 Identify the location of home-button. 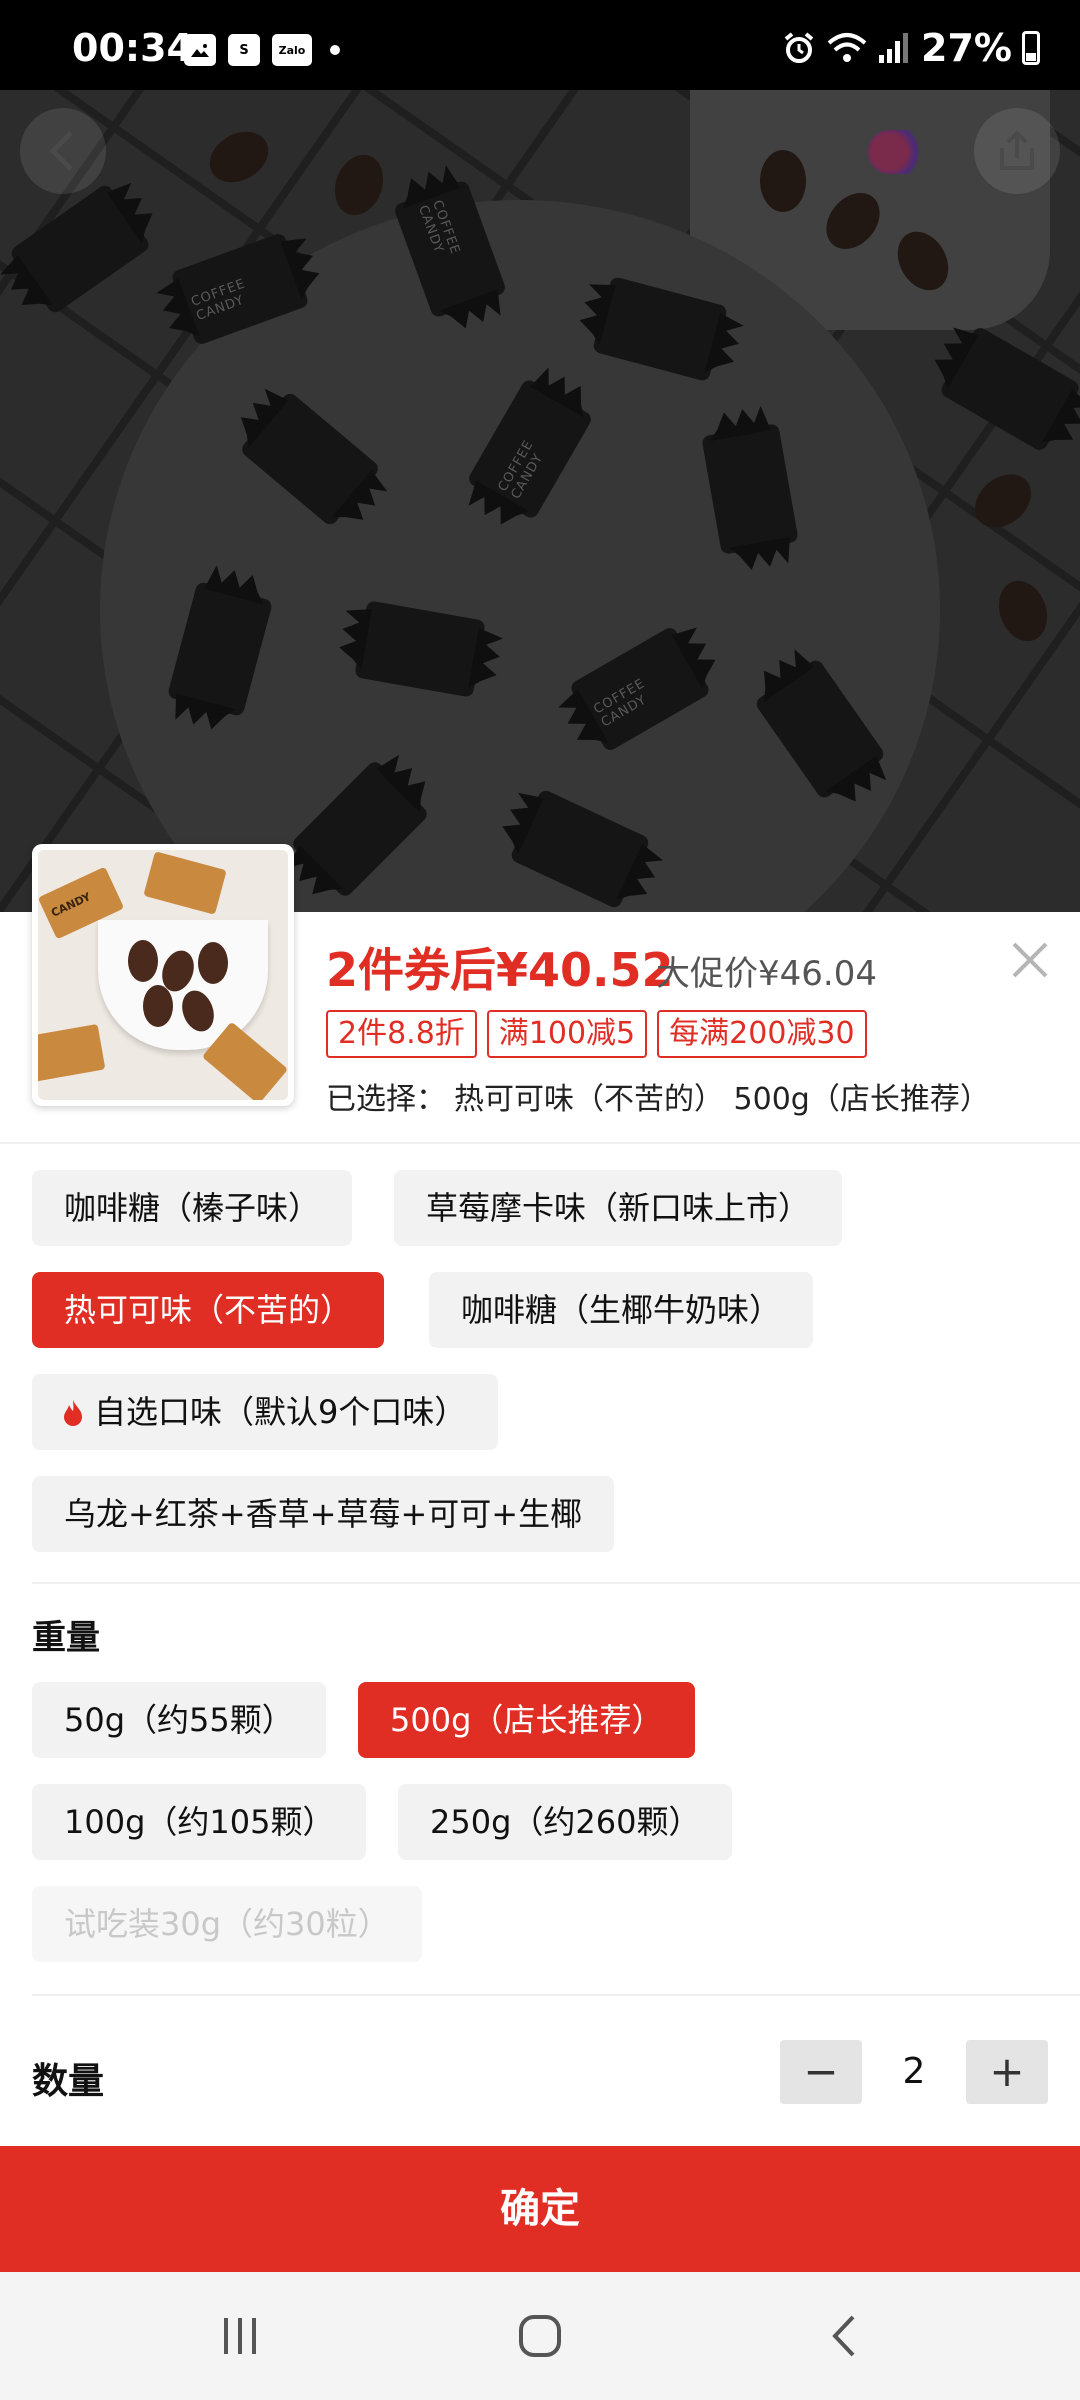
(540, 2336).